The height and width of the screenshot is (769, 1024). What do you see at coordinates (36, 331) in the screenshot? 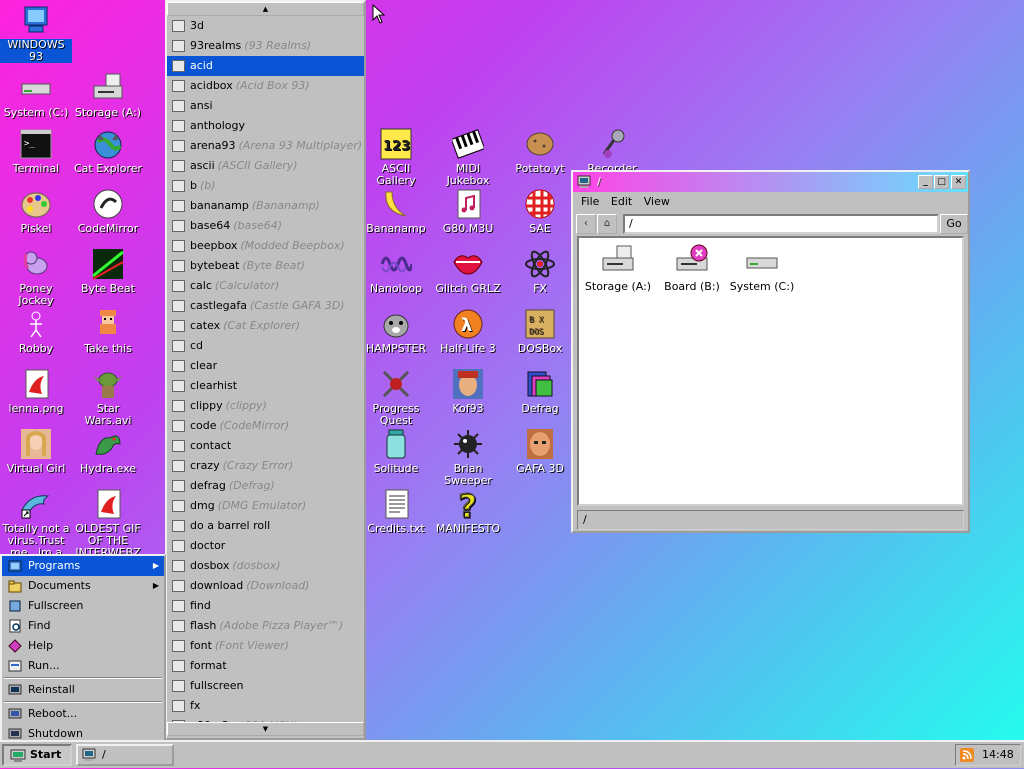
I see `desktop-icon-robby: Robby` at bounding box center [36, 331].